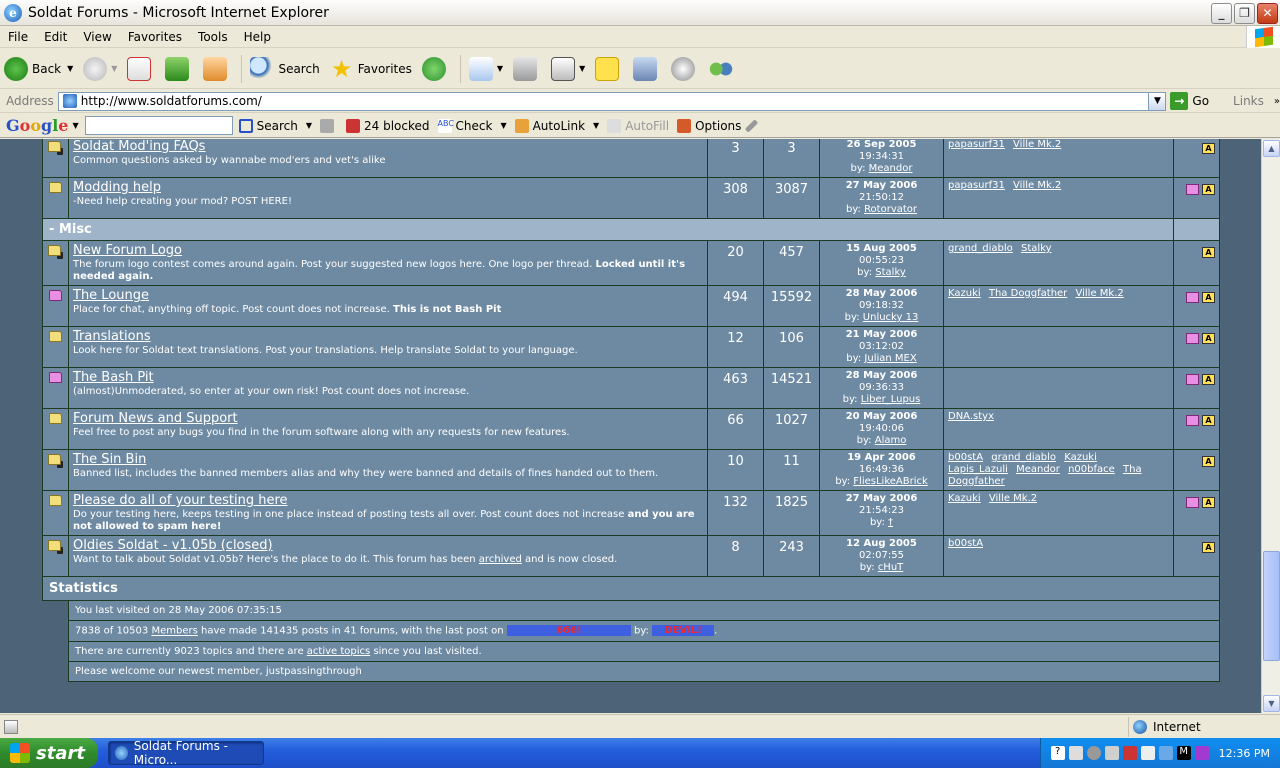 The image size is (1280, 768). Describe the element at coordinates (436, 69) in the screenshot. I see `history-button` at that location.